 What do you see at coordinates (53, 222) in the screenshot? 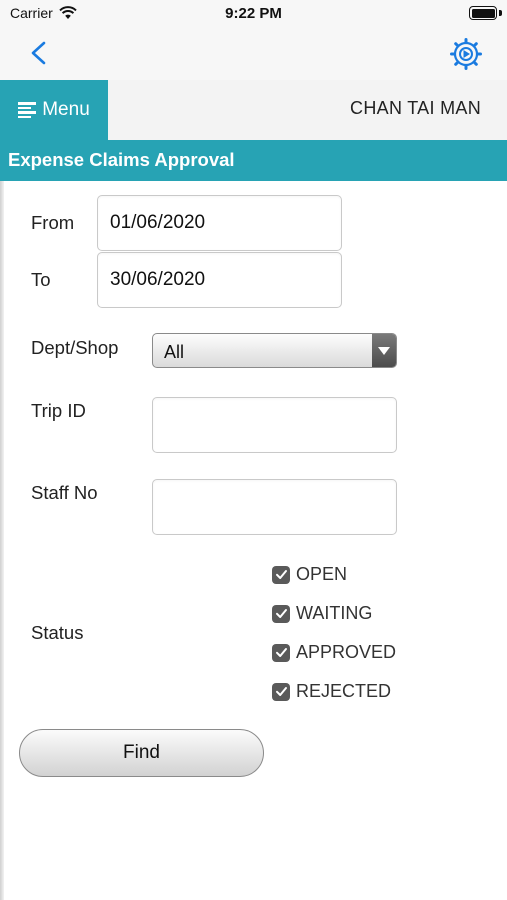
I see `from-label: From` at bounding box center [53, 222].